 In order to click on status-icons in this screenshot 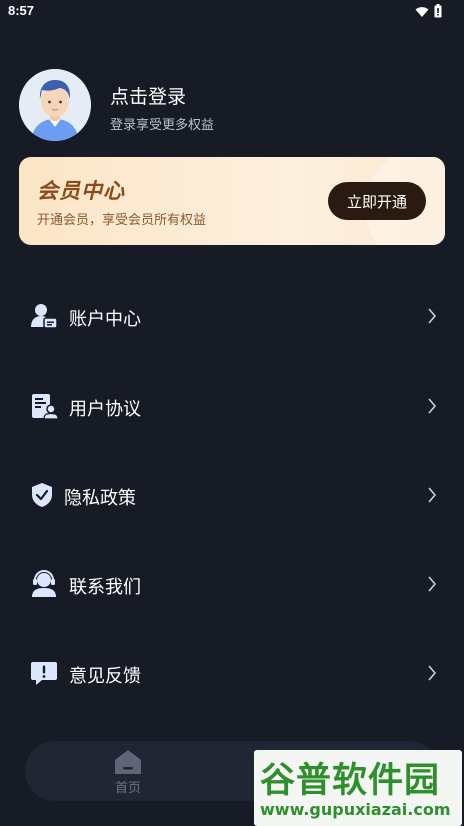, I will do `click(428, 12)`.